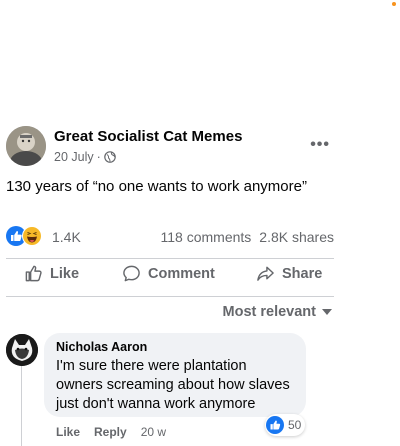 The image size is (400, 446). Describe the element at coordinates (295, 425) in the screenshot. I see `comment-reaction-count: 50` at that location.